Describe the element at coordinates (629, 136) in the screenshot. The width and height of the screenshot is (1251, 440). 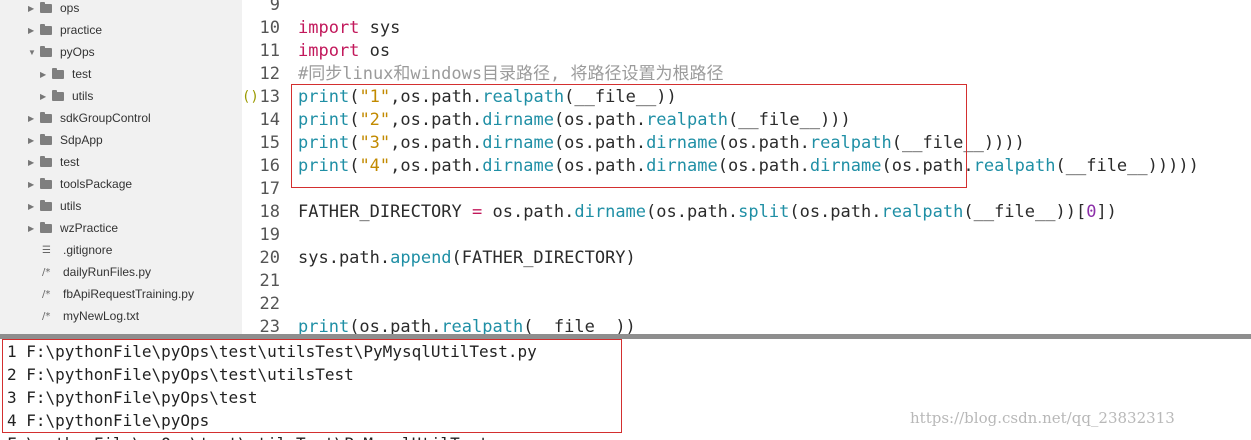
I see `code-highlight-box` at that location.